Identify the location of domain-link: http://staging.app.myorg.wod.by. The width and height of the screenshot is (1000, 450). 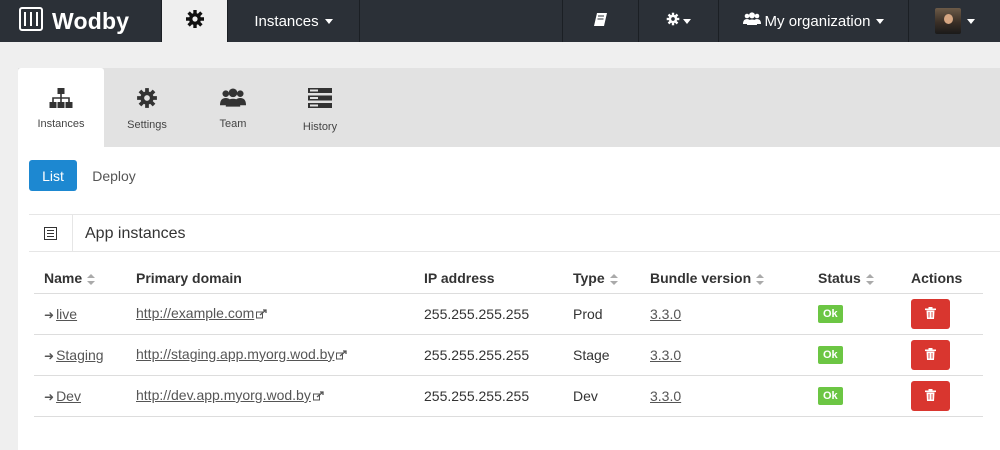
(235, 354).